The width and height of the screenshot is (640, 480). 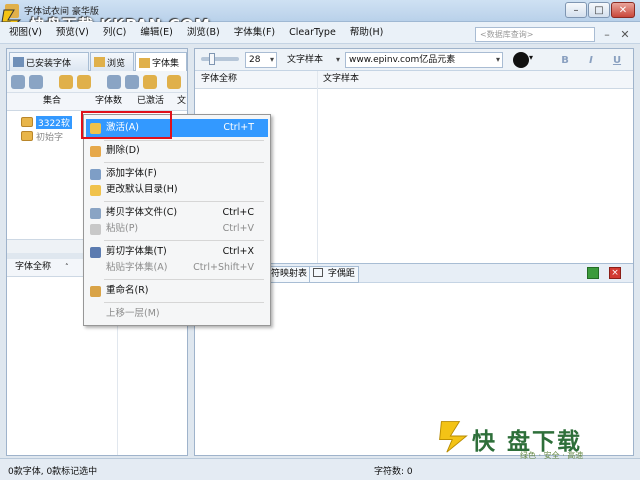 I want to click on font-size-value: 28, so click(x=255, y=60).